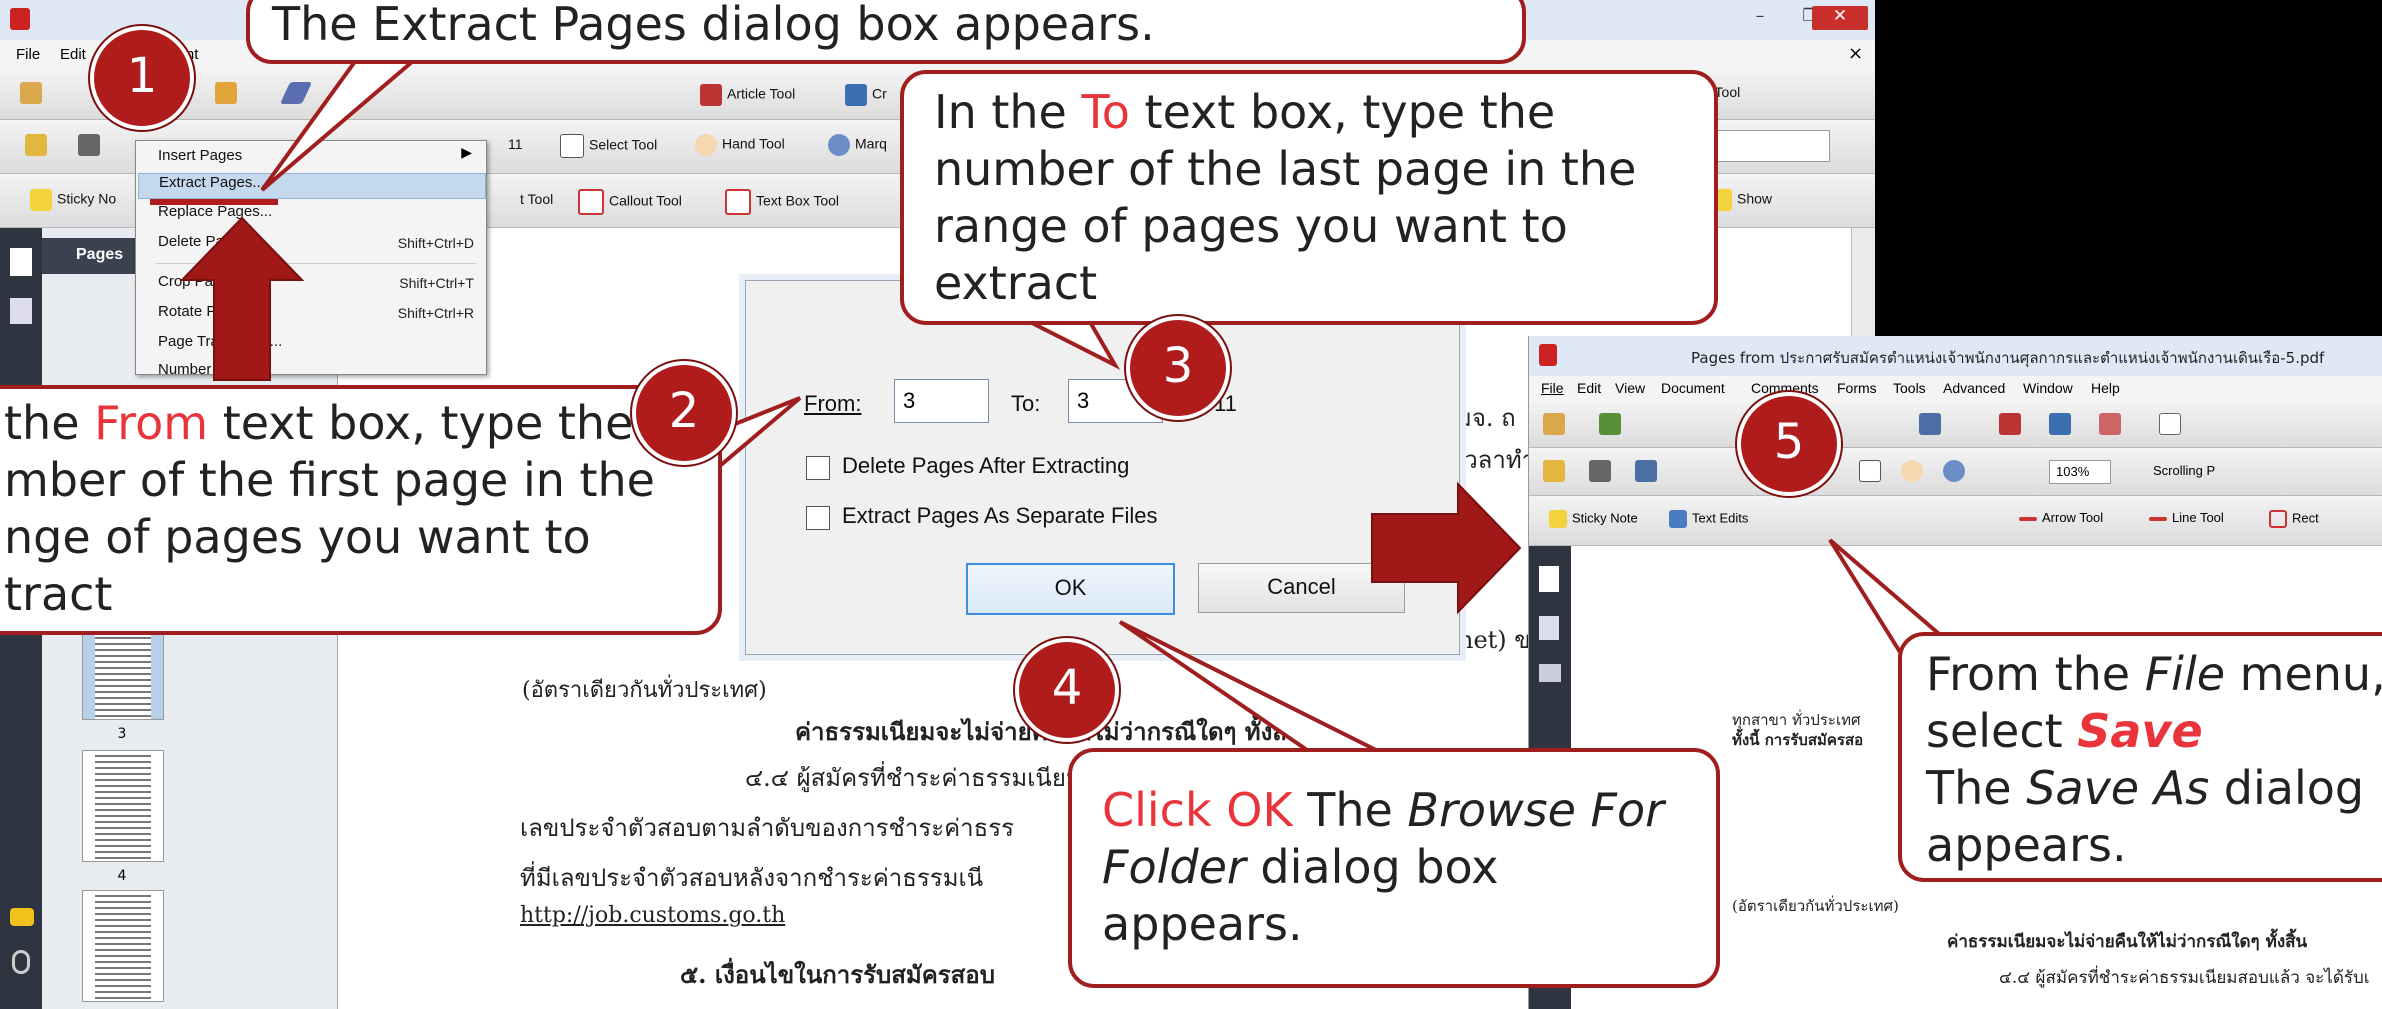  I want to click on callout-4-line-2: Folder dialog box, so click(1300, 867).